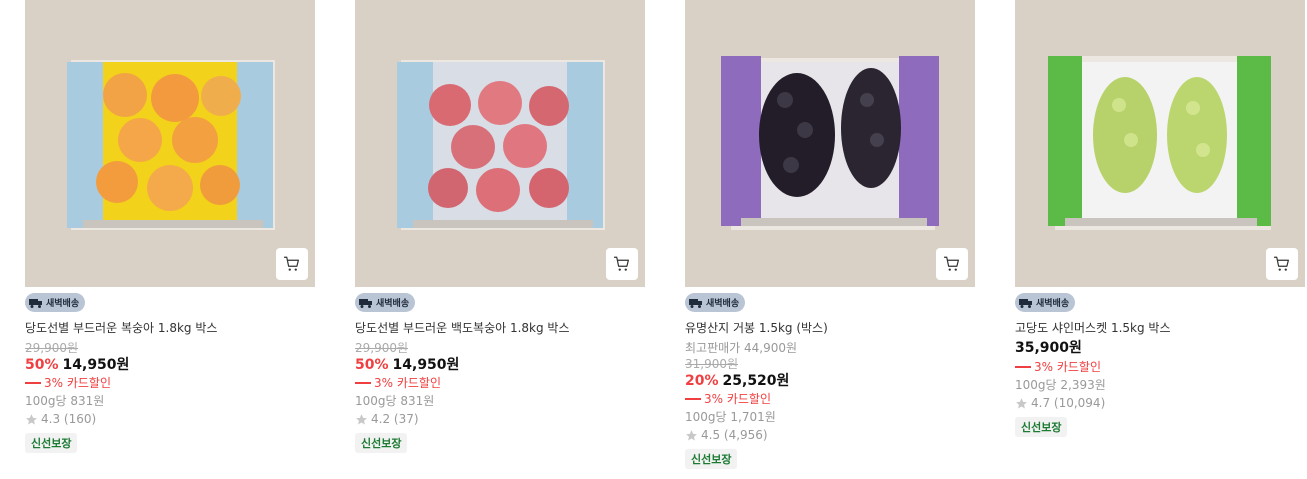 The height and width of the screenshot is (479, 1307). Describe the element at coordinates (1068, 403) in the screenshot. I see `rating-value: 4.7 (10,094)` at that location.